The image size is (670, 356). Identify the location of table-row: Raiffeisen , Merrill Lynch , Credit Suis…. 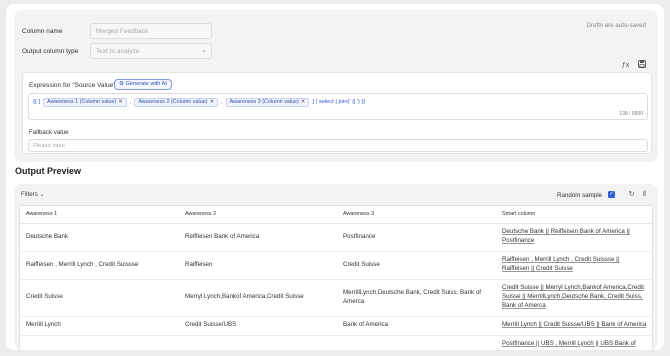
(336, 265).